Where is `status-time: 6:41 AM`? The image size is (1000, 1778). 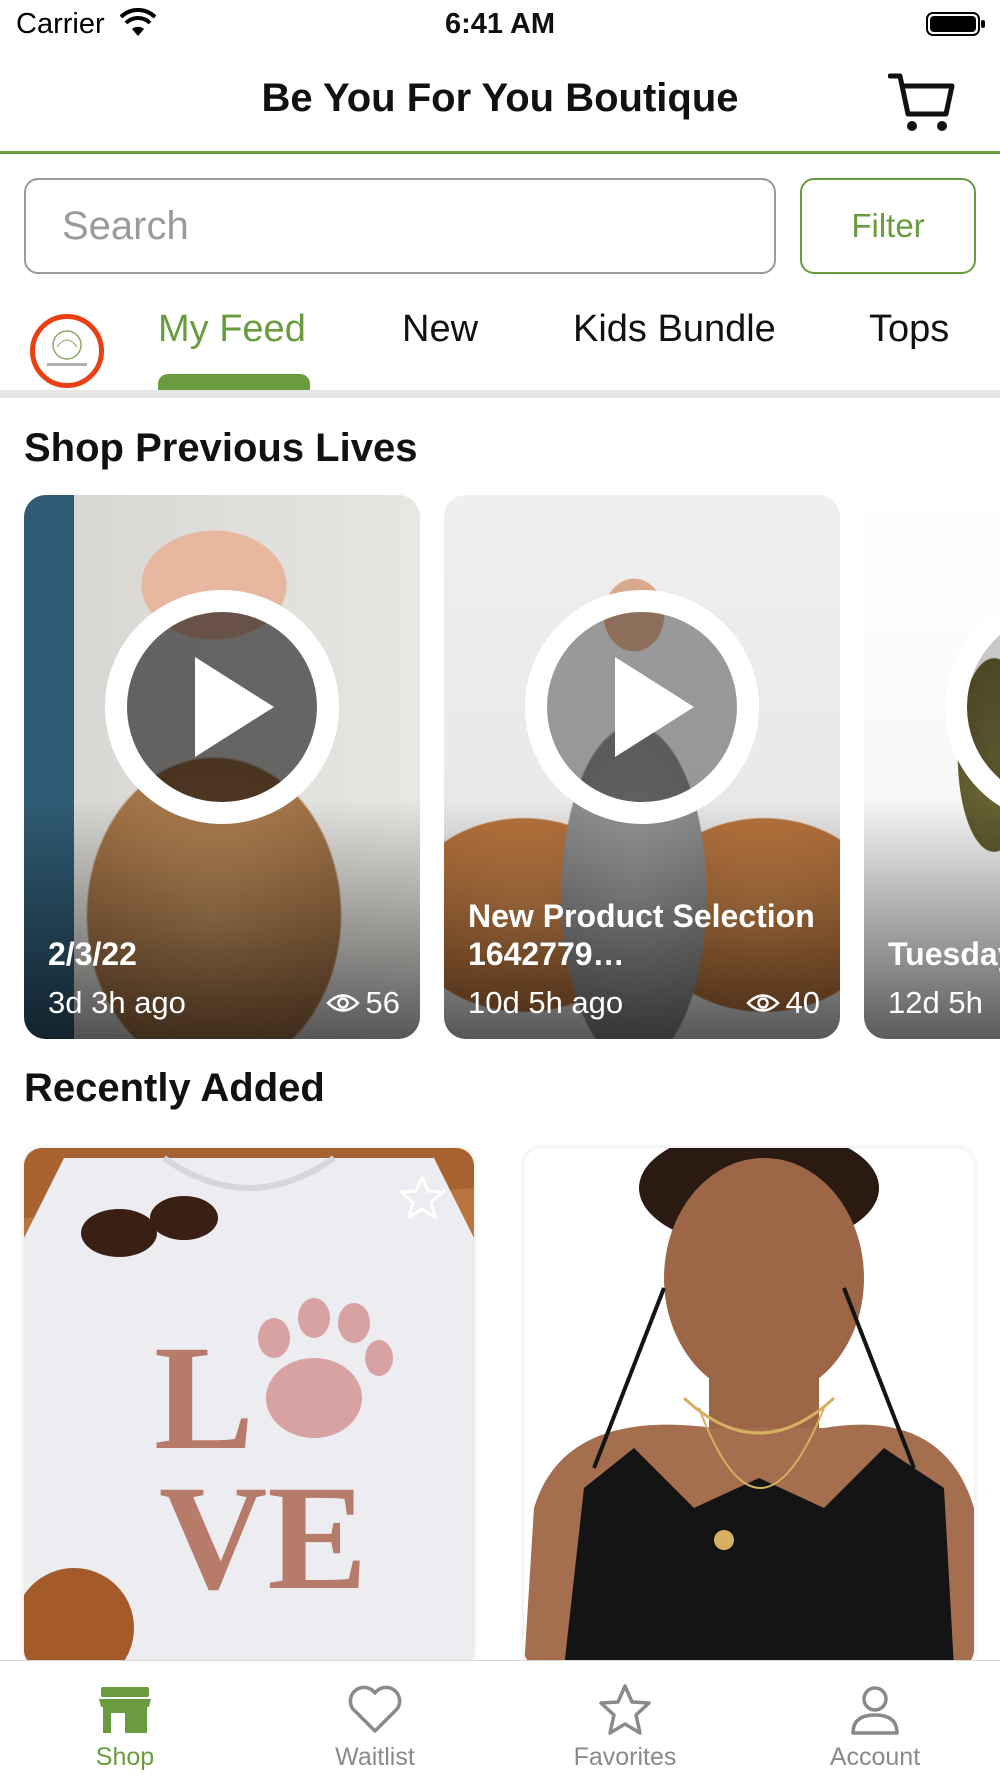
status-time: 6:41 AM is located at coordinates (500, 24).